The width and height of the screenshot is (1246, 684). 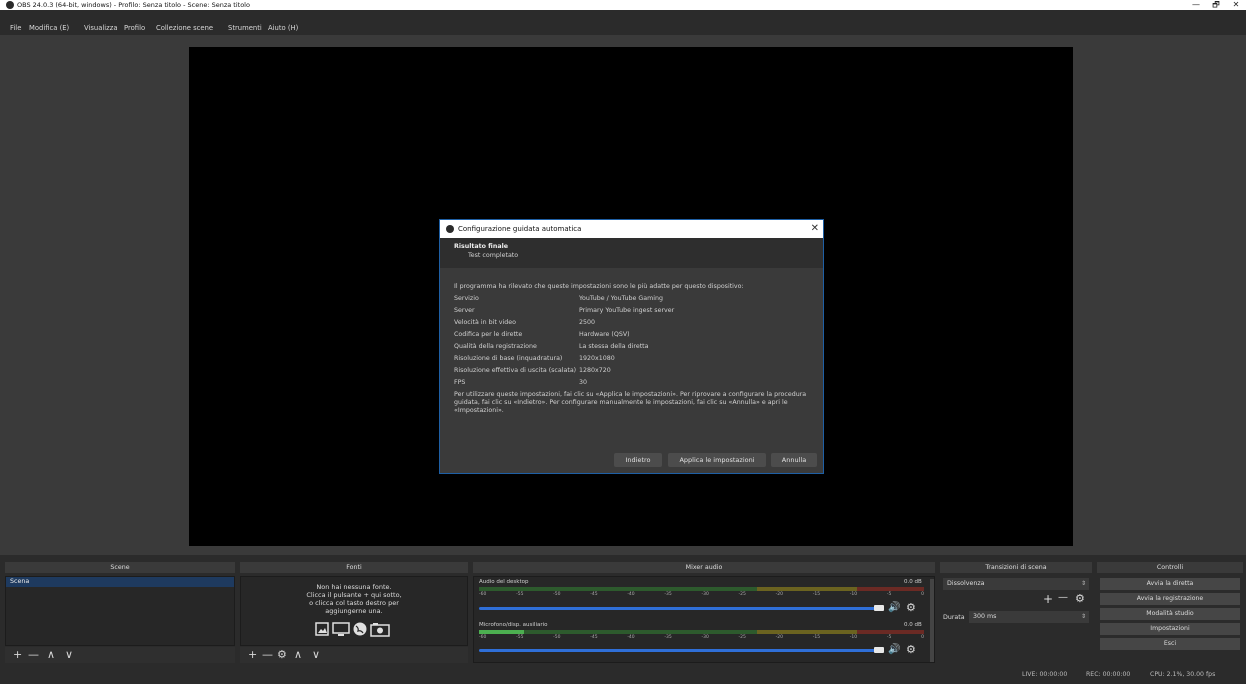 I want to click on mixer-dock-header: Mixer audio, so click(x=704, y=567).